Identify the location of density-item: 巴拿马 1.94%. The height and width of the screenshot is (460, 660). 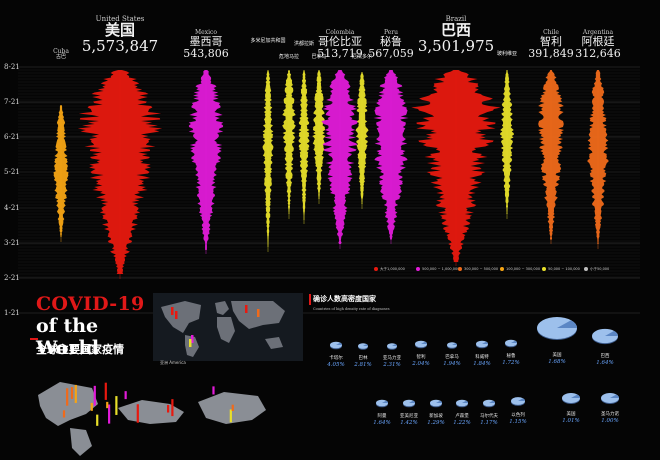
(452, 361).